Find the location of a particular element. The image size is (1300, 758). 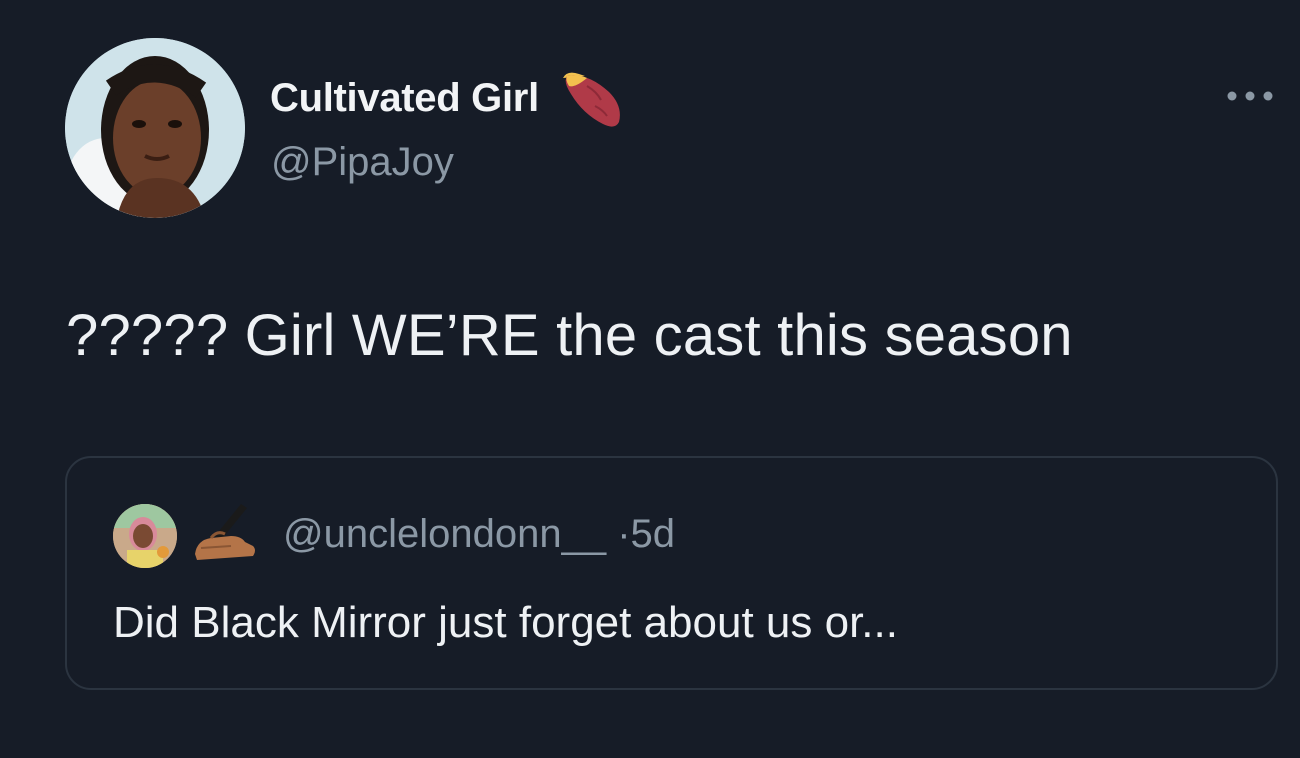

sweet-potato-icon is located at coordinates (591, 99).